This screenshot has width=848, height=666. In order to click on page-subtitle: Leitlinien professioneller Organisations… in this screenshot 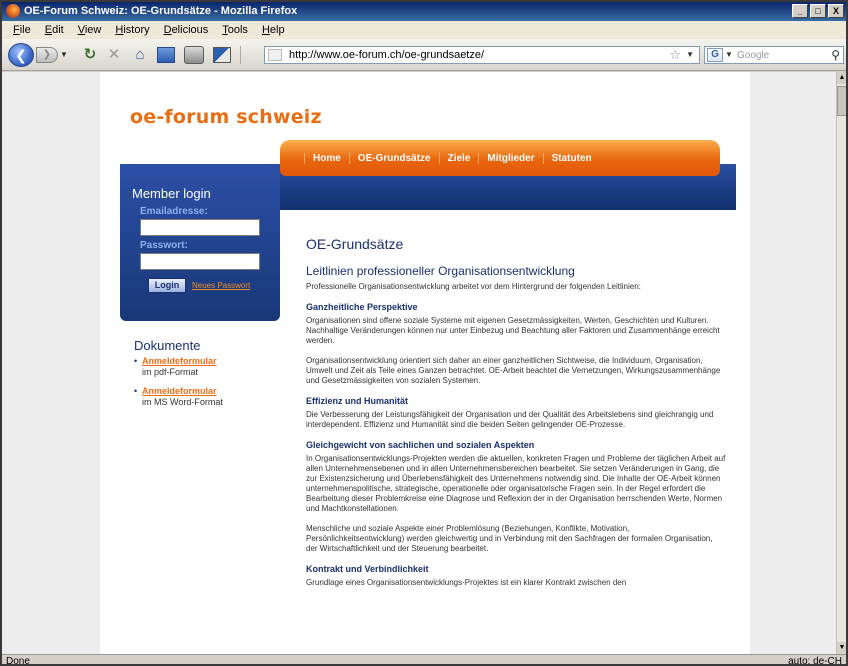, I will do `click(440, 271)`.